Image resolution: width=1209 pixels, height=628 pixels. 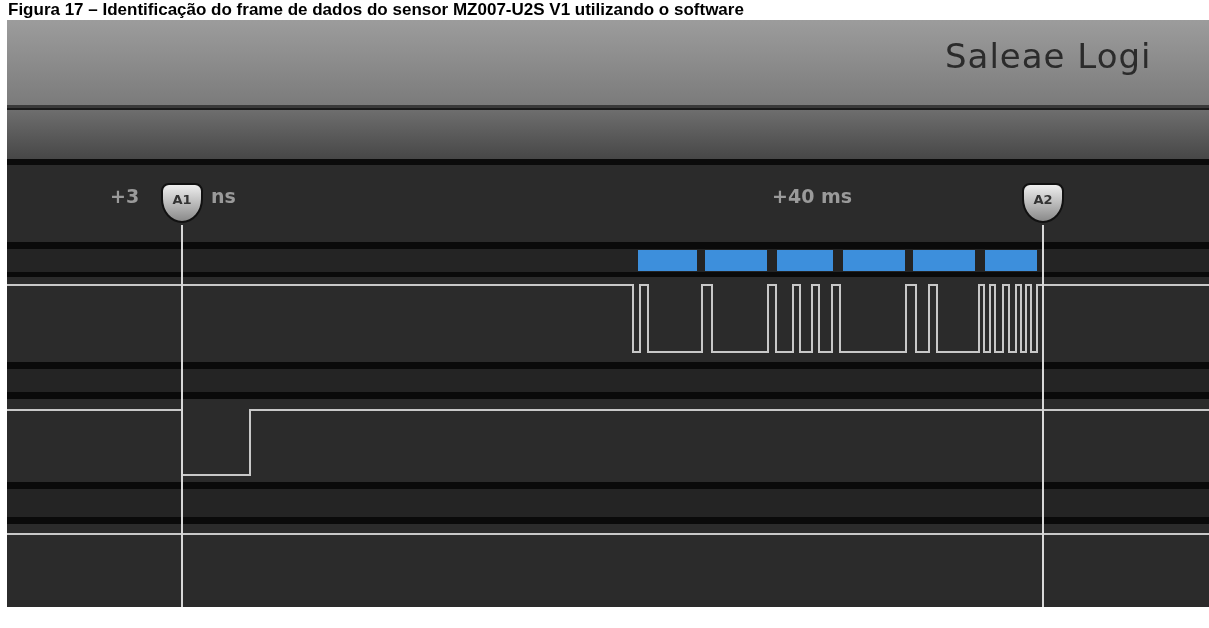 What do you see at coordinates (1043, 203) in the screenshot?
I see `marker-flag: A2` at bounding box center [1043, 203].